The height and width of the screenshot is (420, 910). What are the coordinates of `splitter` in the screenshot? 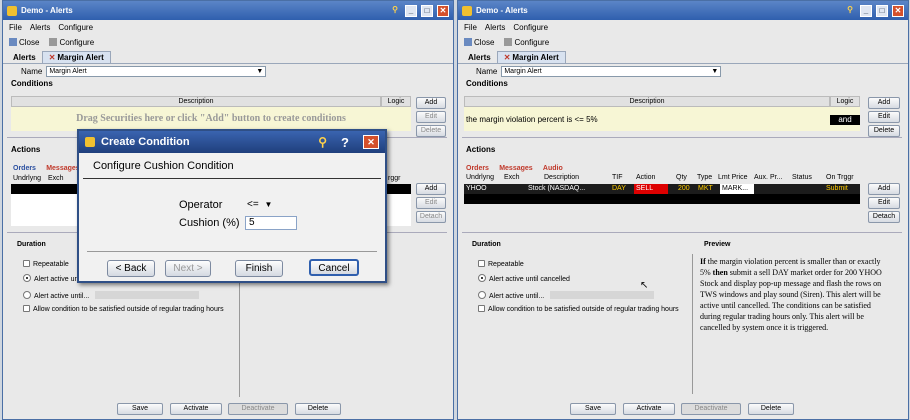 It's located at (682, 137).